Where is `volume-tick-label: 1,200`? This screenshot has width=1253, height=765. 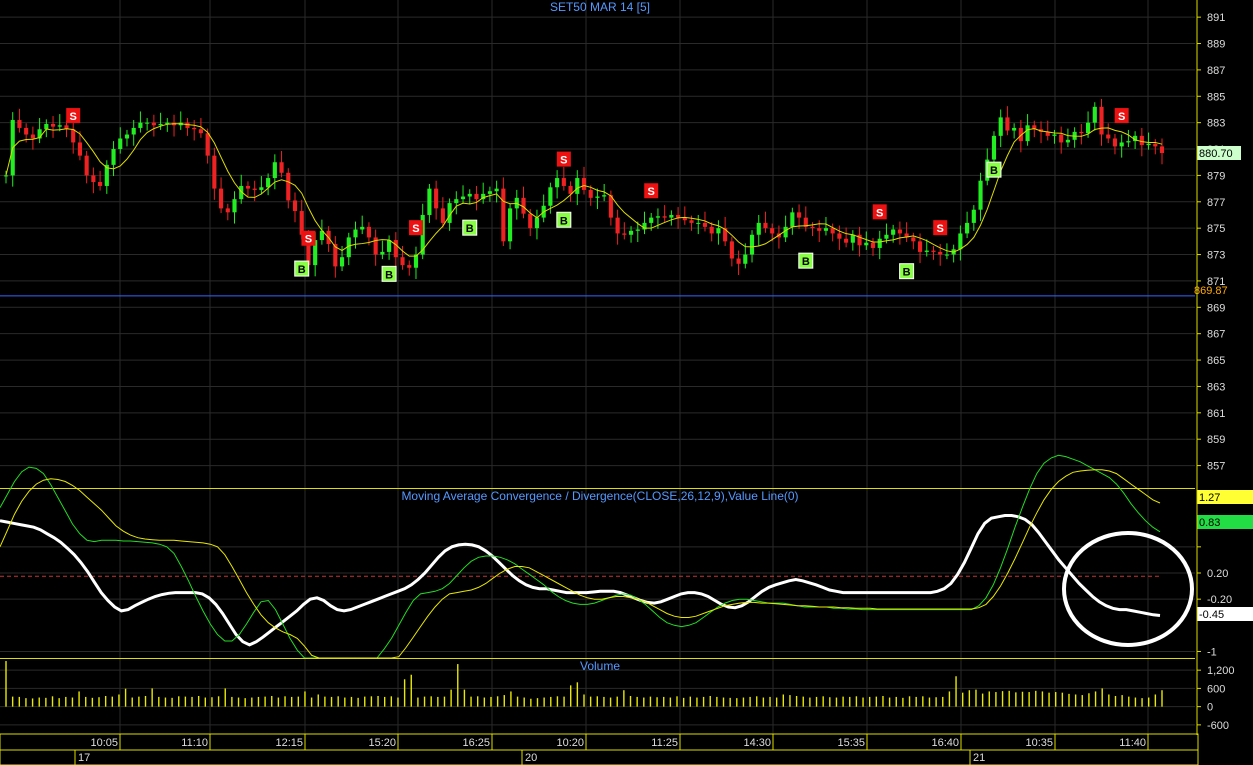 volume-tick-label: 1,200 is located at coordinates (1221, 671).